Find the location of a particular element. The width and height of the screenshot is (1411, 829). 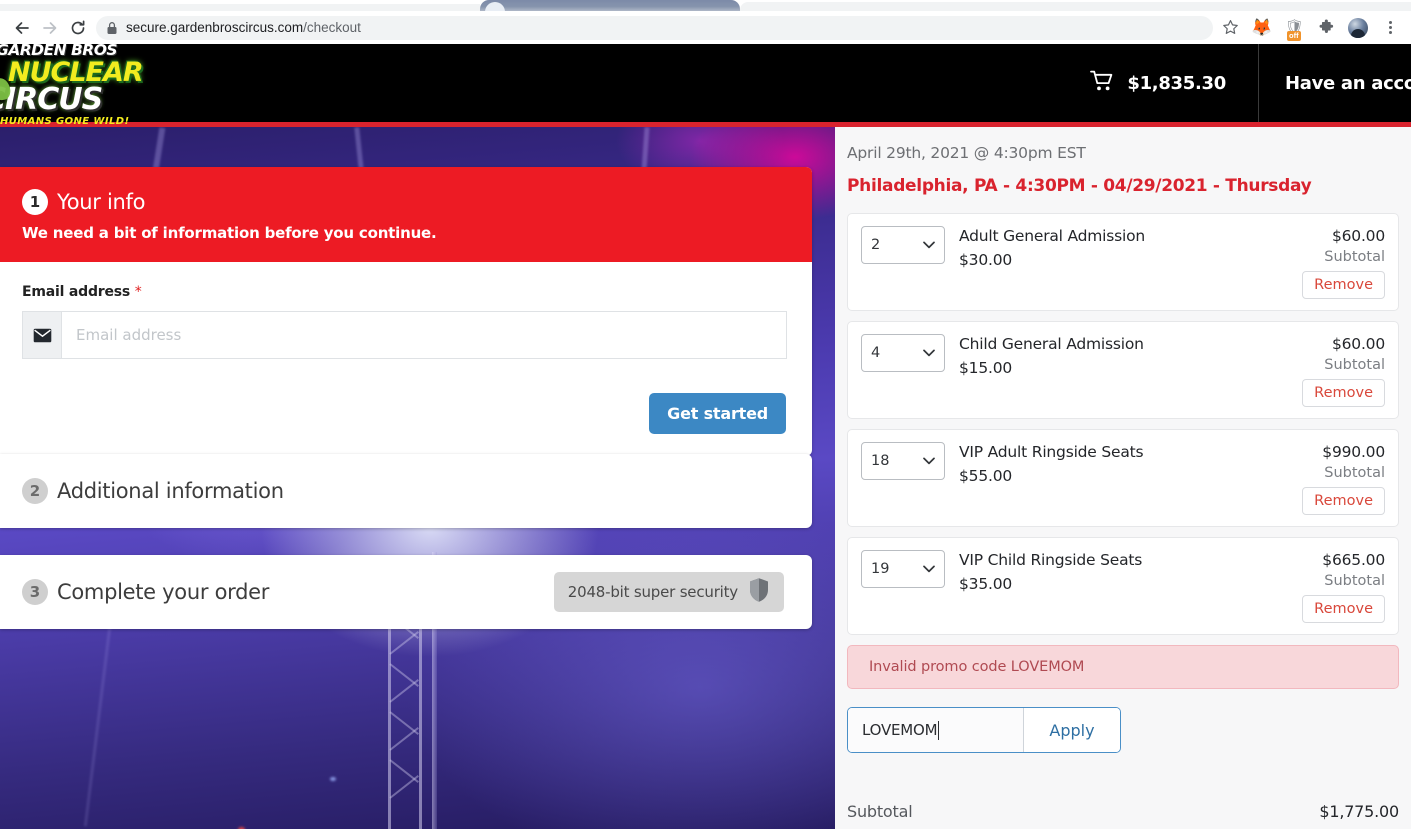

quantity-select: 4 is located at coordinates (903, 353).